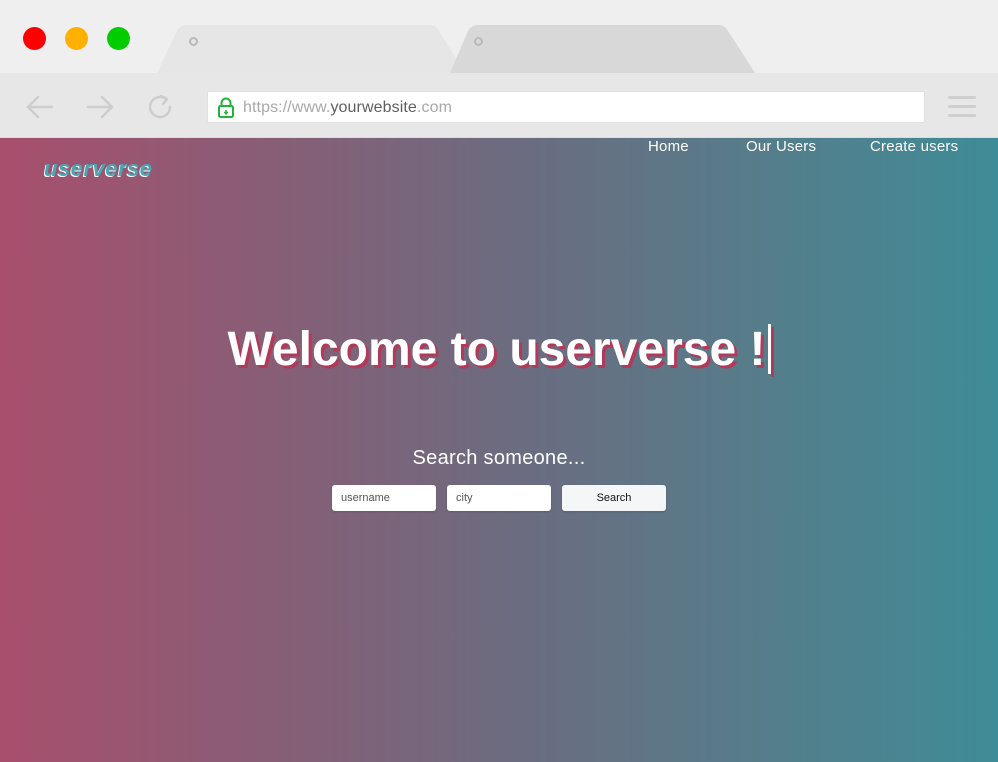 This screenshot has width=998, height=762. I want to click on reload-button, so click(160, 107).